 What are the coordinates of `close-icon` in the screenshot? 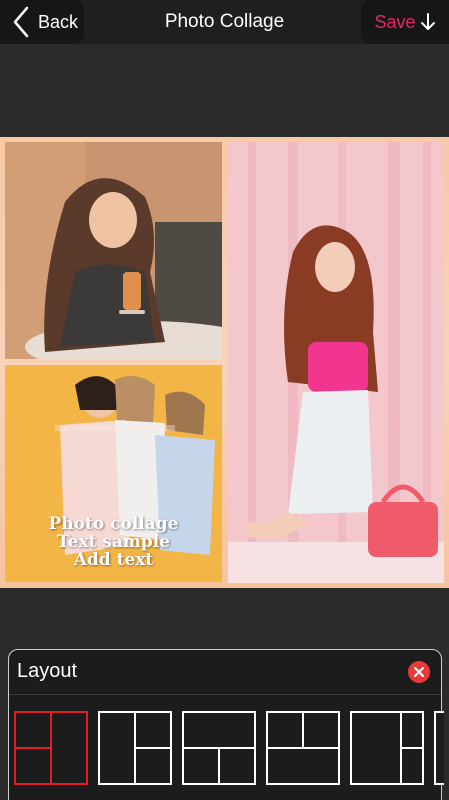 It's located at (419, 672).